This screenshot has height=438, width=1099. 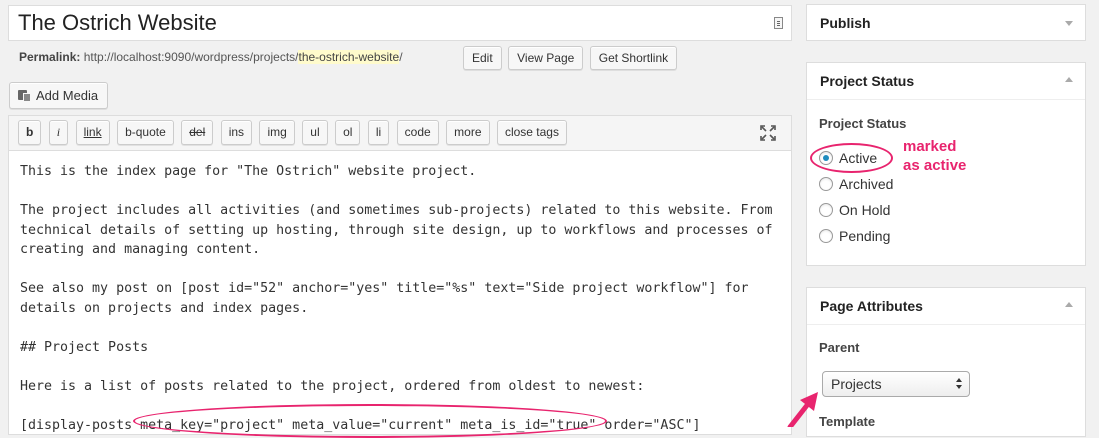 I want to click on permalink-tail: /, so click(x=401, y=57).